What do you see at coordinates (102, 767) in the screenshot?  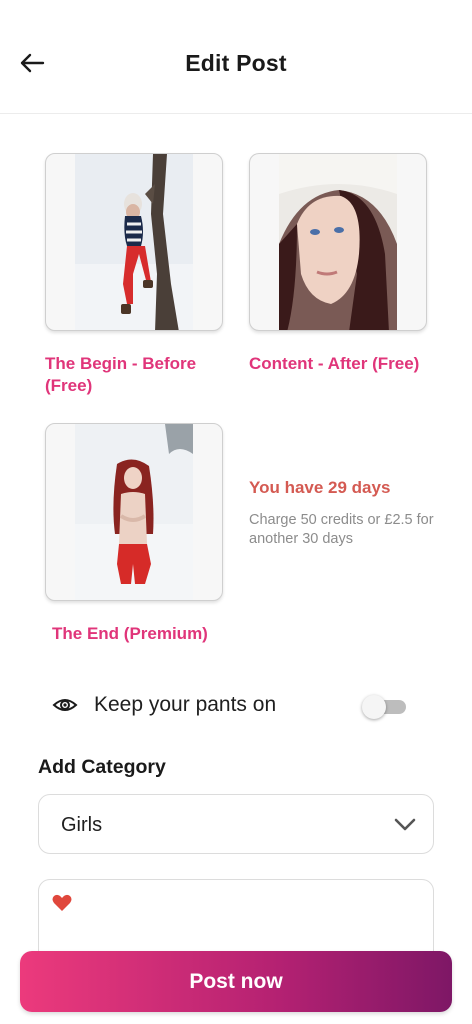 I see `add-category-label: Add Category` at bounding box center [102, 767].